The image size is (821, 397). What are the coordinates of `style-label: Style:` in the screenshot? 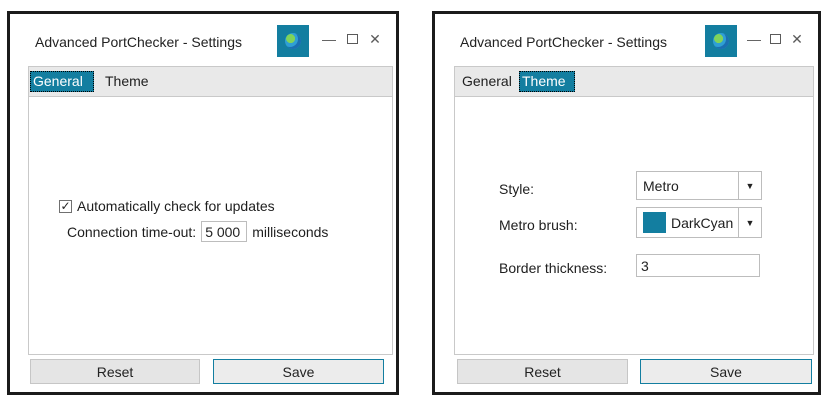 It's located at (517, 189).